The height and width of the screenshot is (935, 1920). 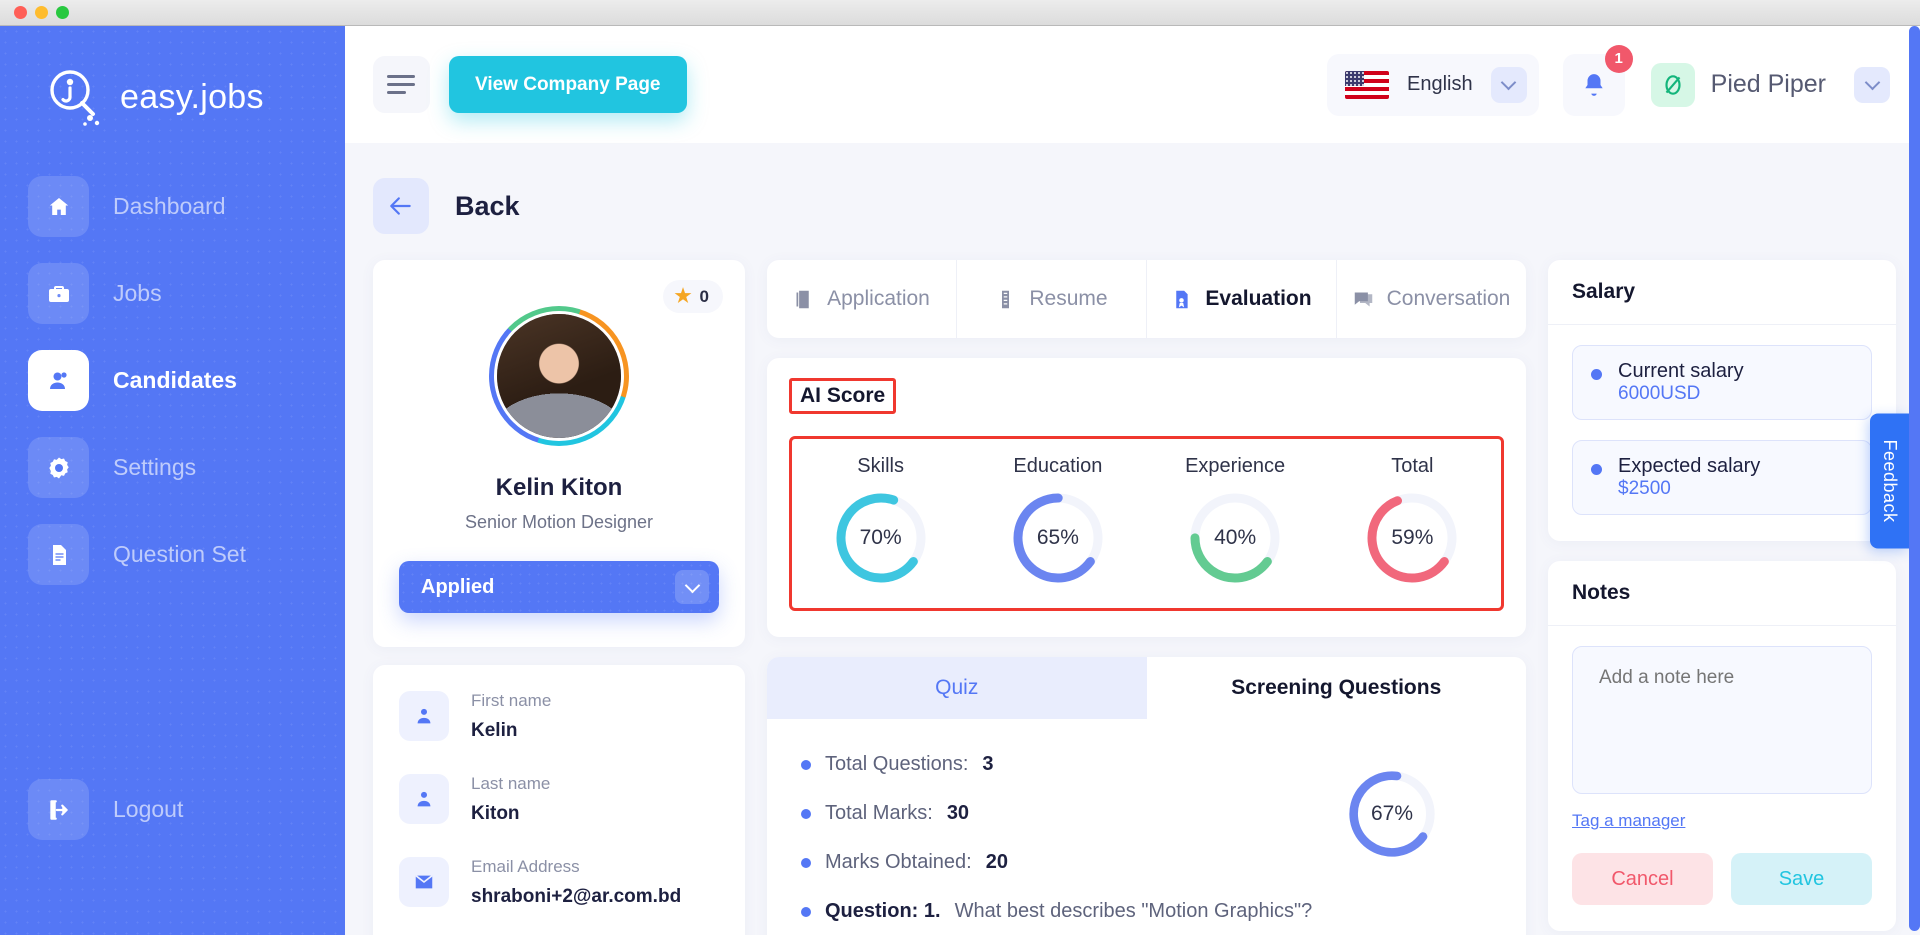 I want to click on sidebar-item-label: Logout, so click(x=148, y=809).